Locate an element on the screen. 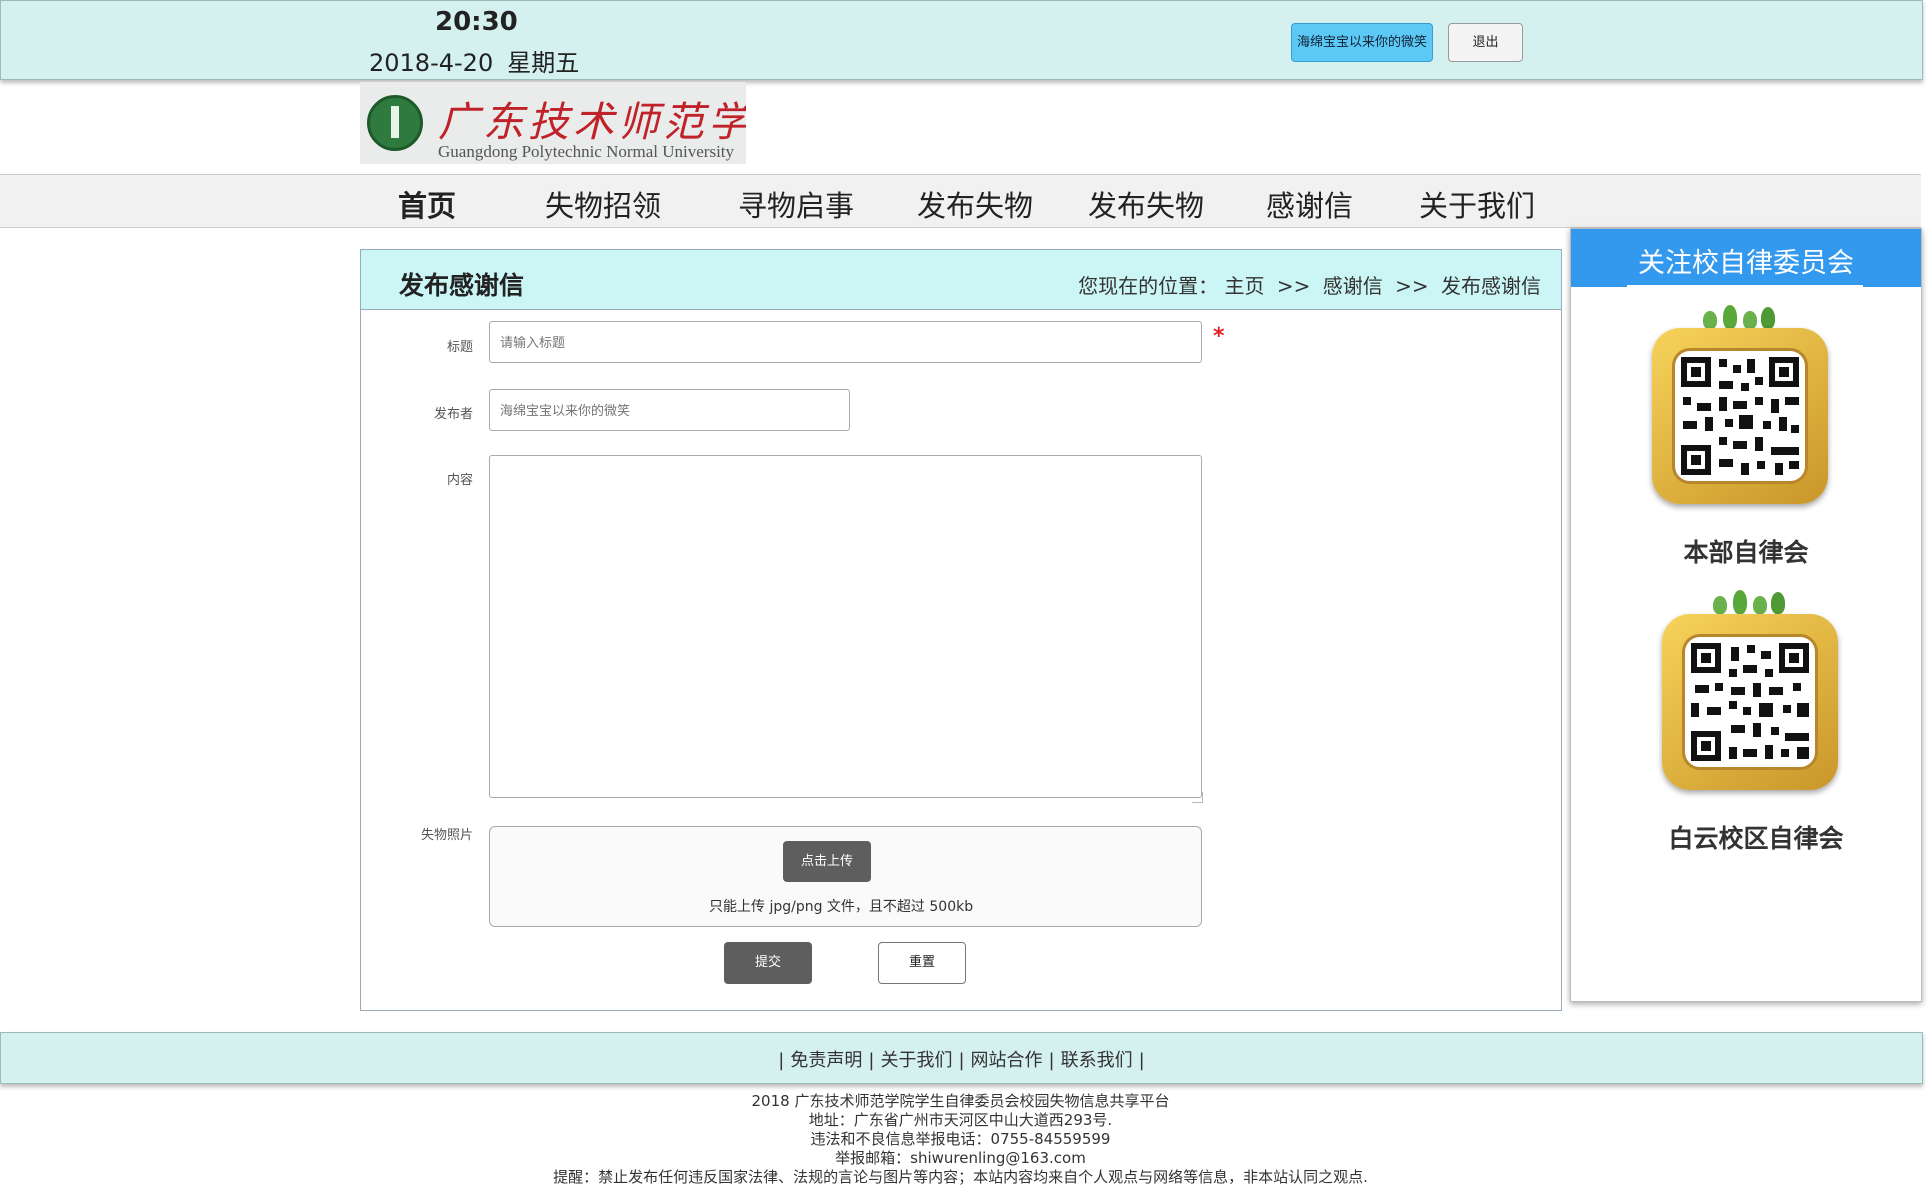 This screenshot has width=1929, height=1194. author-label: 发布者 is located at coordinates (453, 414).